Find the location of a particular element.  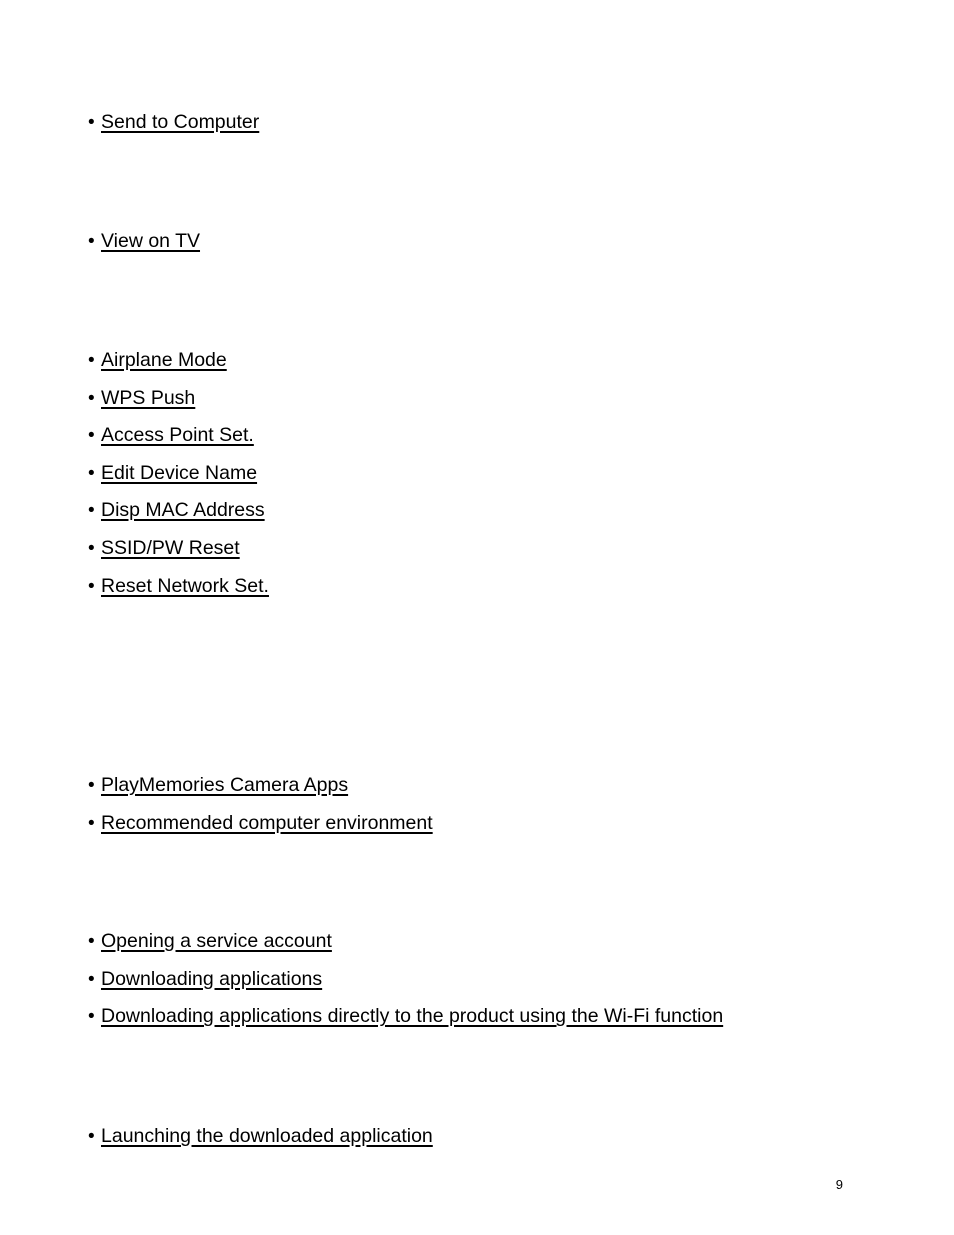

list-item: • Disp MAC Address is located at coordinates (178, 511).